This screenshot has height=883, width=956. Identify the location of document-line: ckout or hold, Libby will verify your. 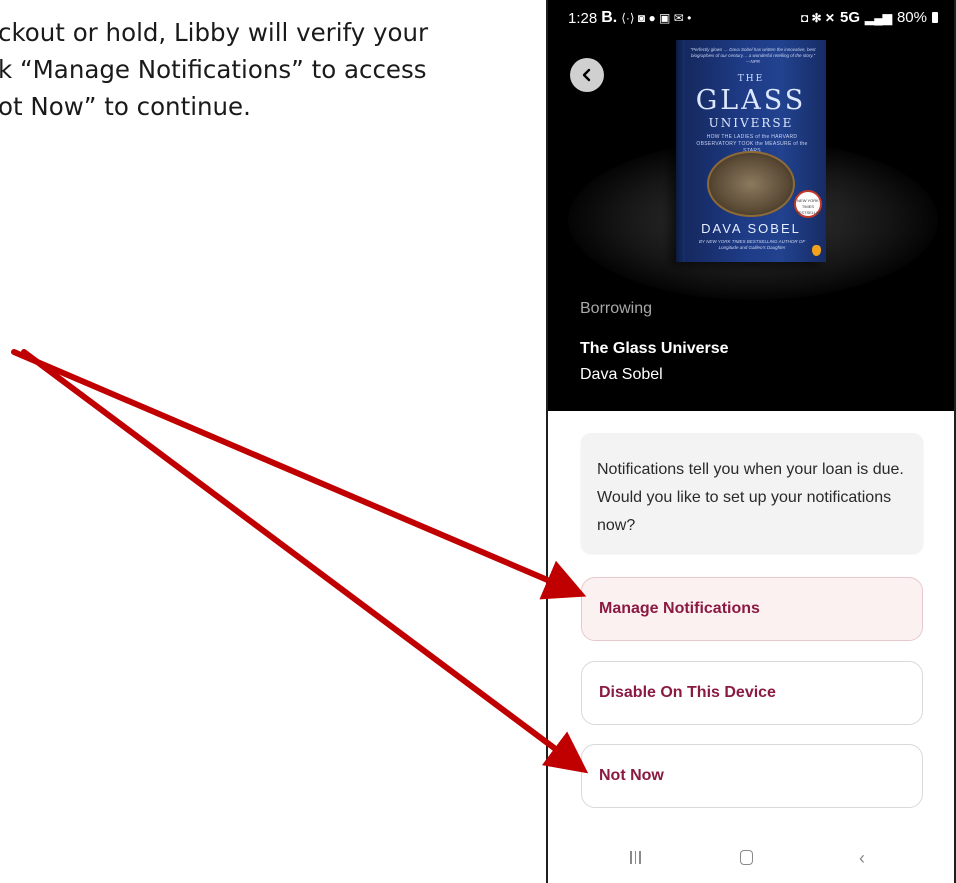
(214, 32).